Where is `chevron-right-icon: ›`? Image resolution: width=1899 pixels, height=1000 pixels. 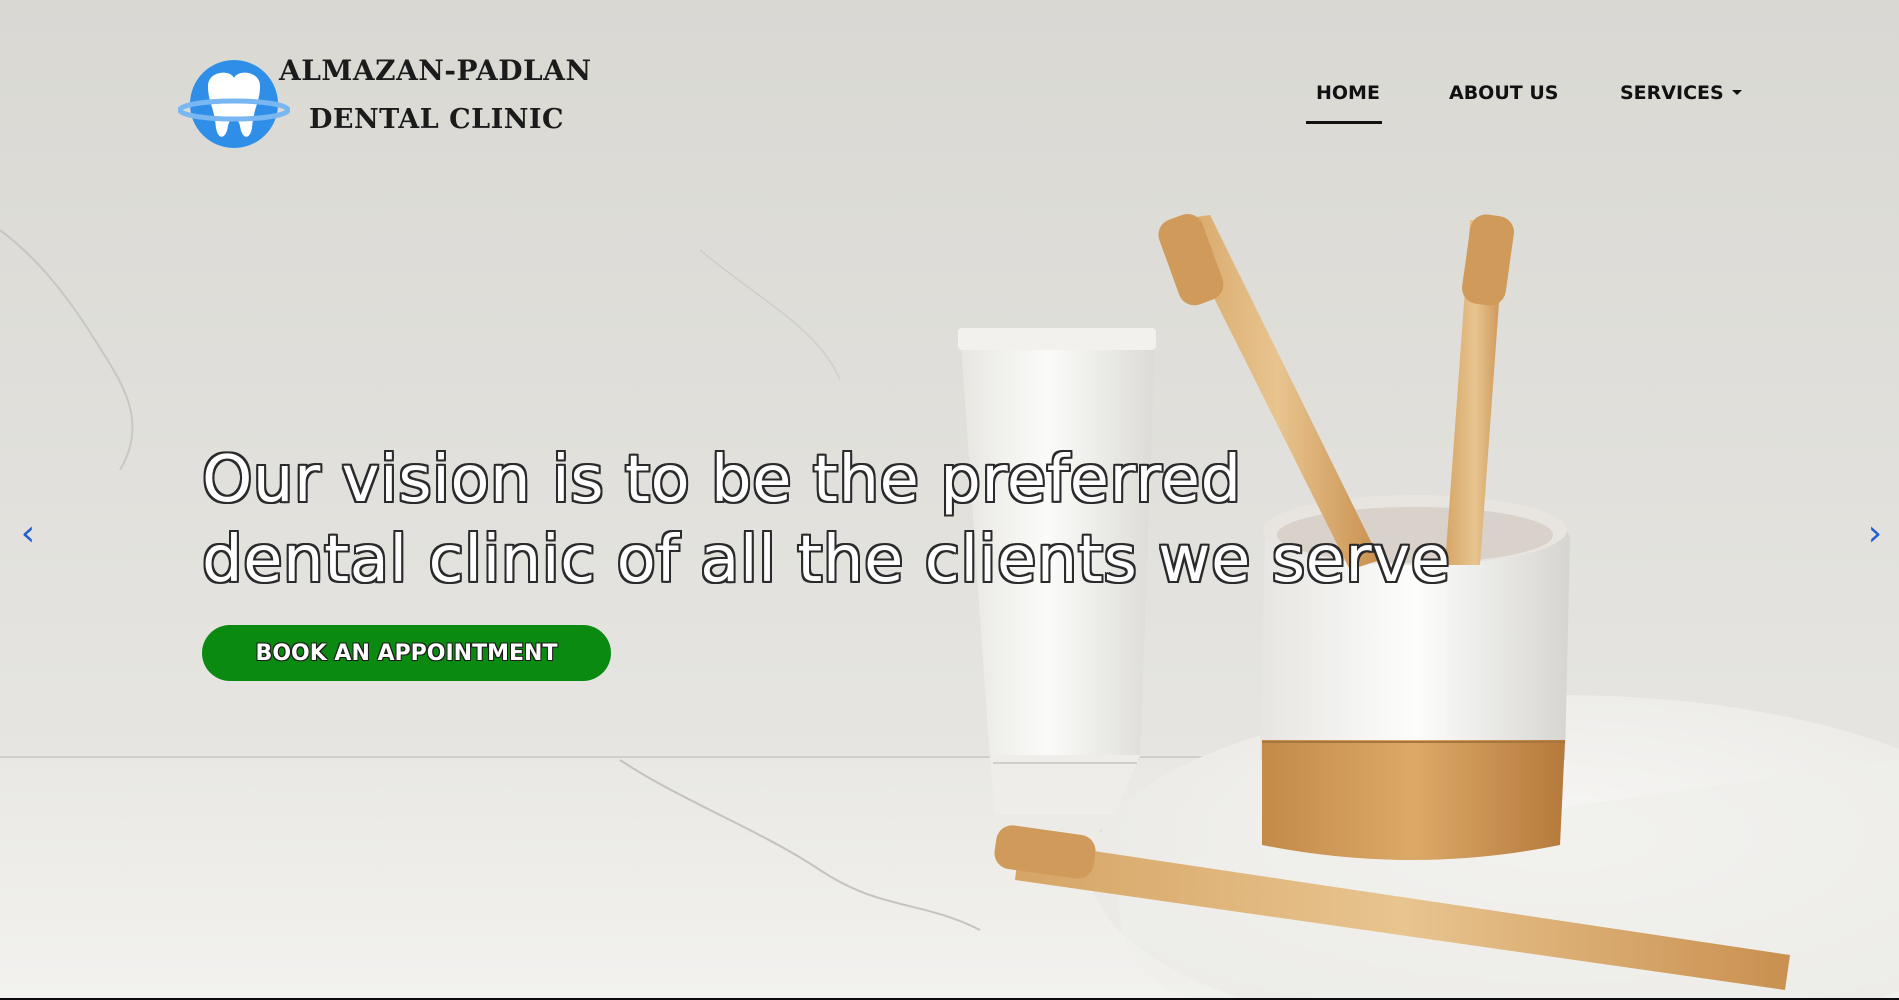
chevron-right-icon: › is located at coordinates (1875, 533).